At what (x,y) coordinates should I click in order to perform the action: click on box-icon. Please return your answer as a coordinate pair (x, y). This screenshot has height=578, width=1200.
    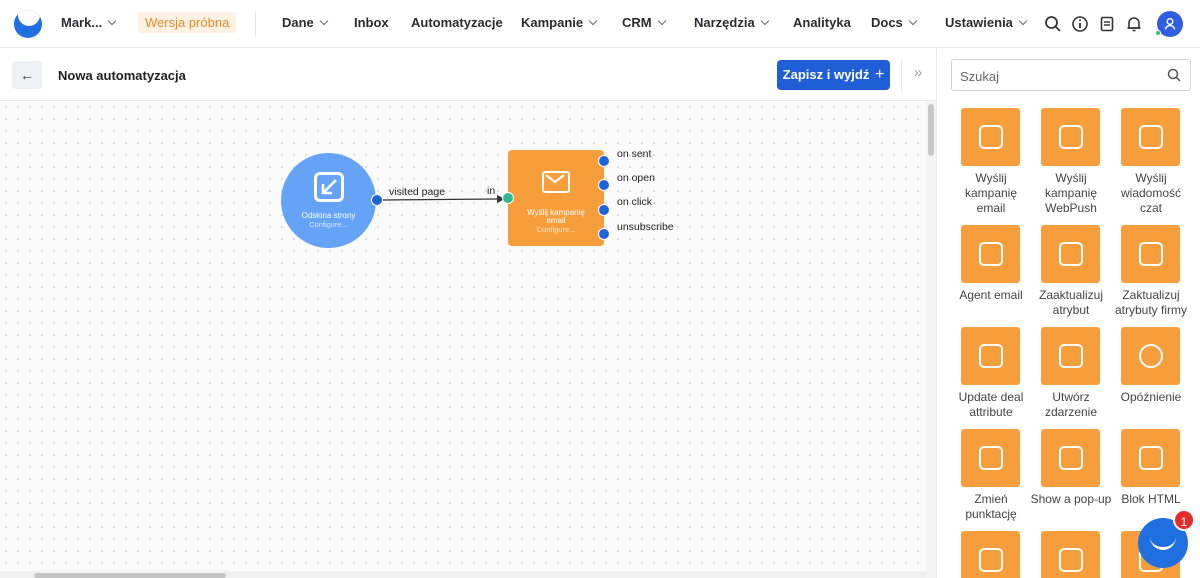
    Looking at the image, I should click on (990, 554).